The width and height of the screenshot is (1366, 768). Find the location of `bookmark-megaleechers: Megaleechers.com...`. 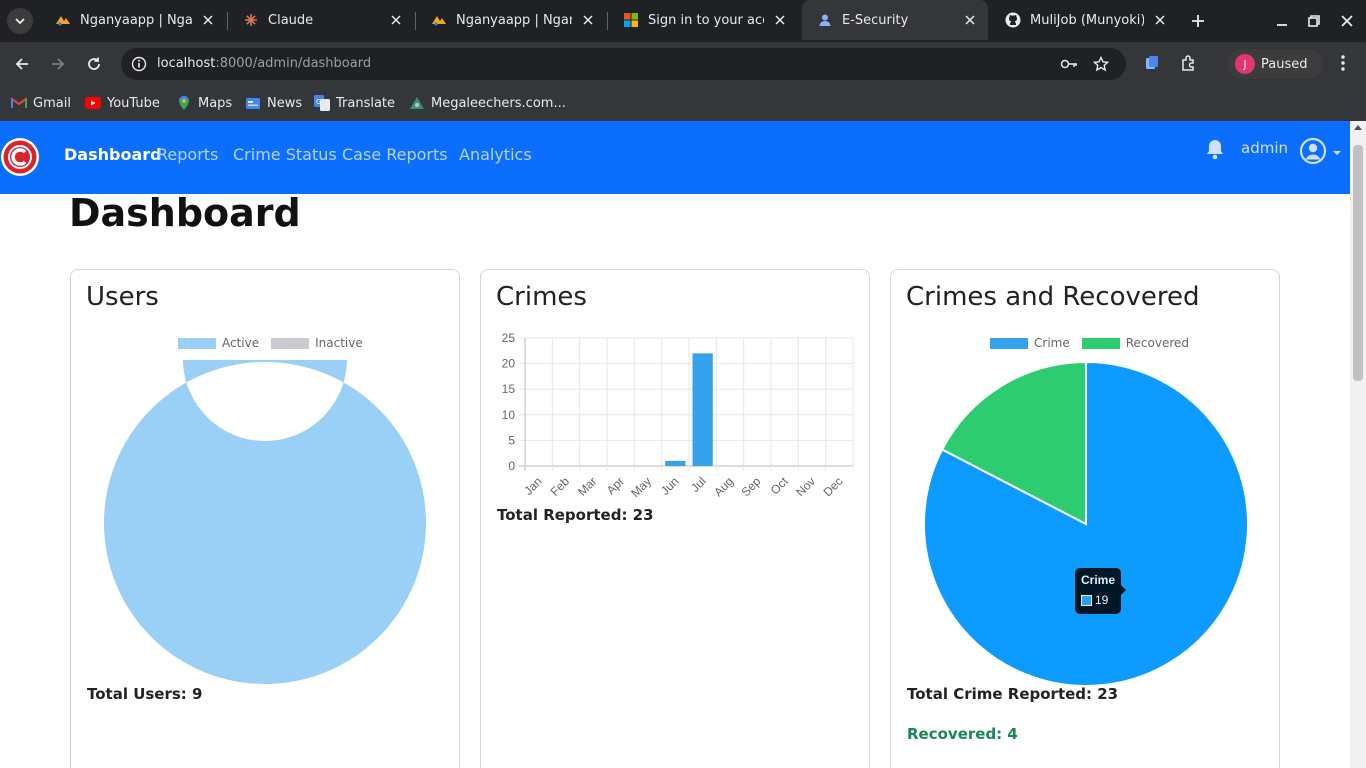

bookmark-megaleechers: Megaleechers.com... is located at coordinates (487, 103).